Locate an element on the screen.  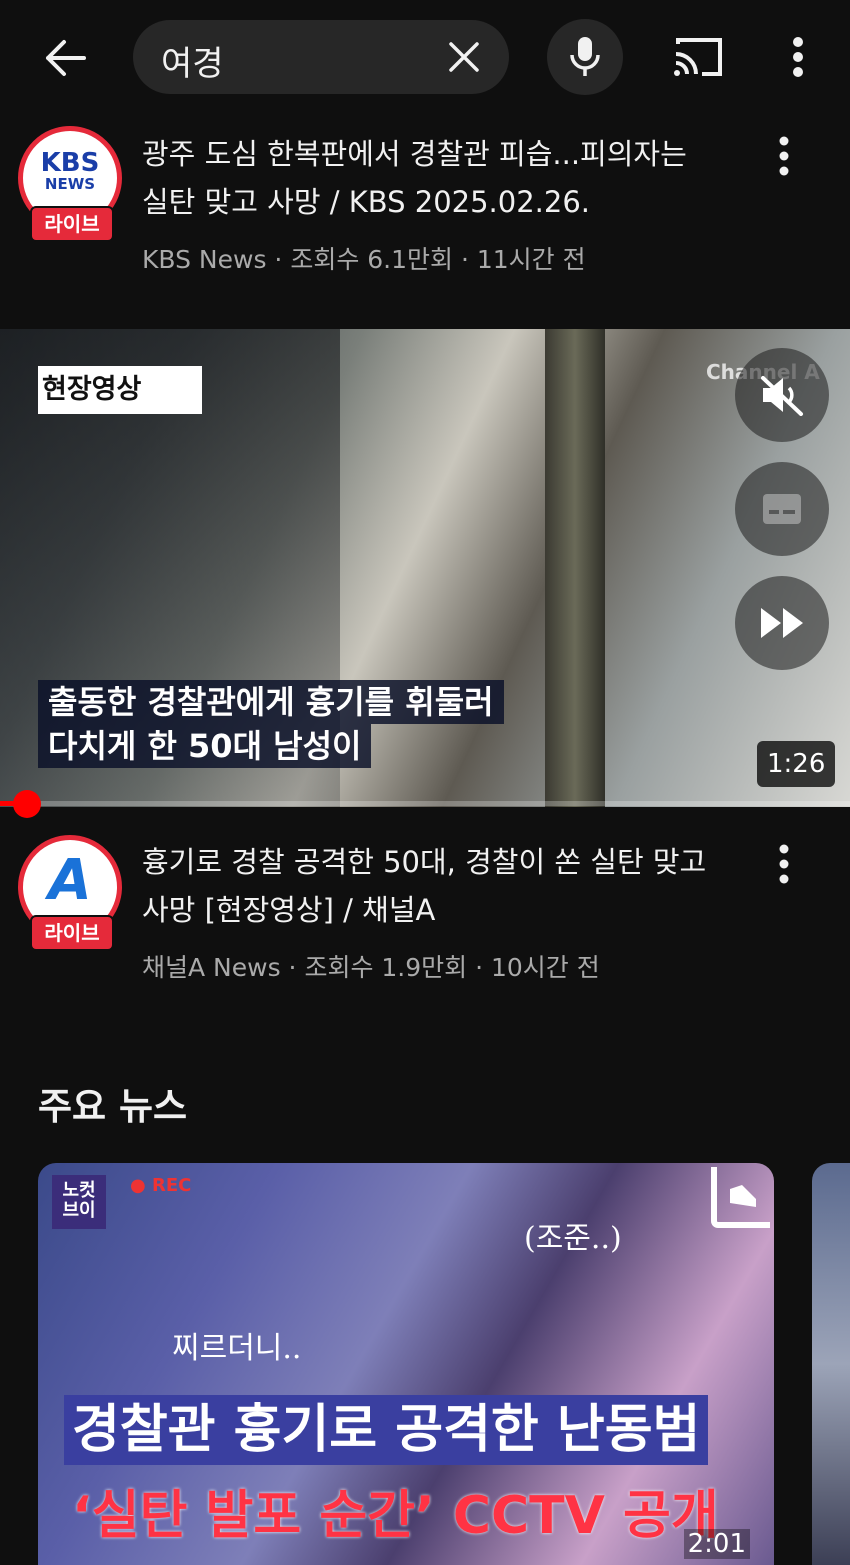
headline-line2: ‘실탄 발포 순간’ CCTV 공개 is located at coordinates (395, 1516).